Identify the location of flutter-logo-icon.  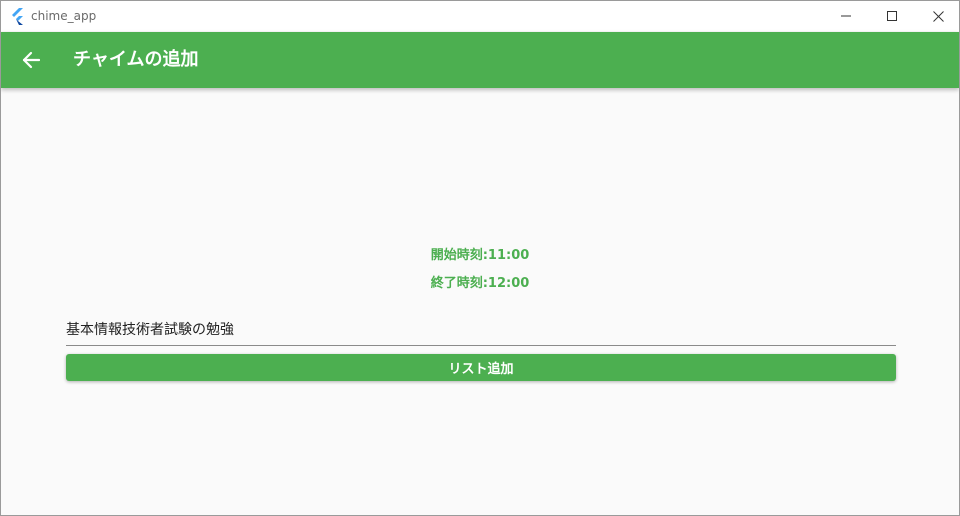
(17, 16).